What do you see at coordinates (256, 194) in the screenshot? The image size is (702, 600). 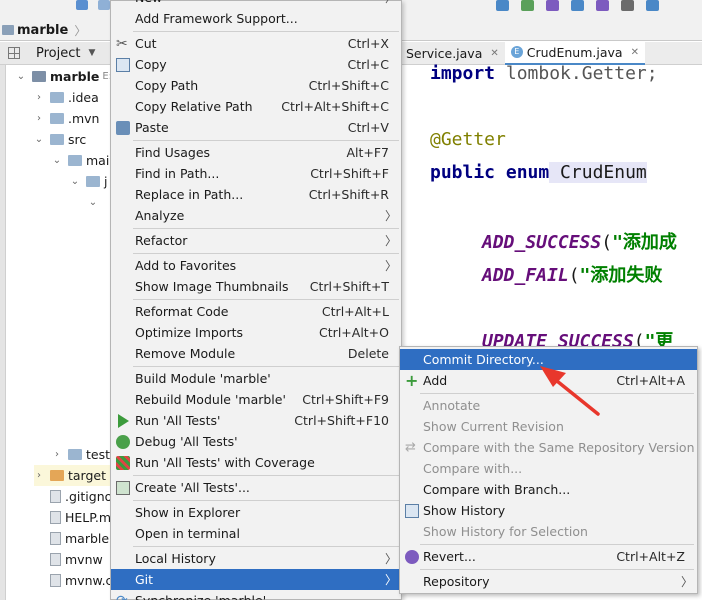 I see `menu-item-replace-in-path: Replace in Path... Ctrl+Shift+R` at bounding box center [256, 194].